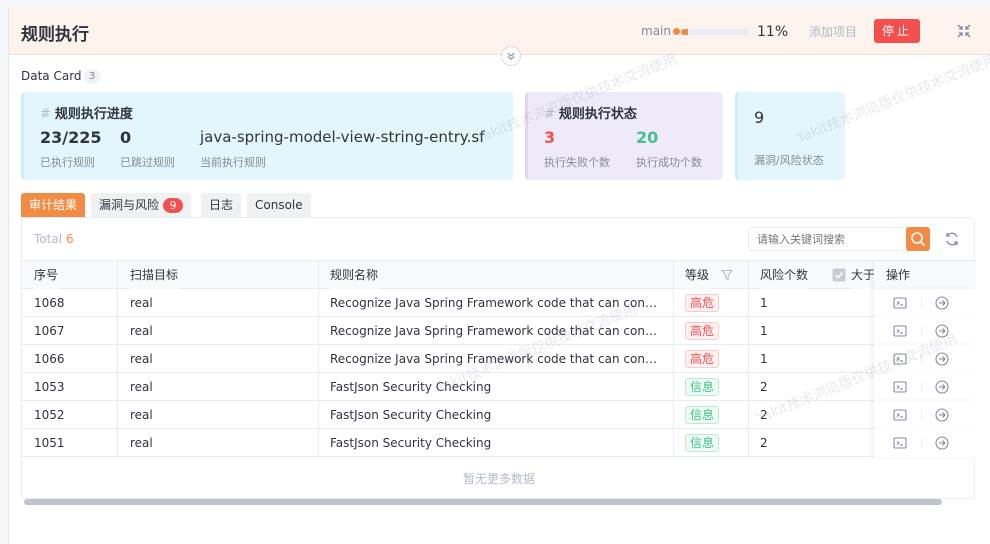 The height and width of the screenshot is (544, 990). I want to click on stop-button: 停止, so click(897, 31).